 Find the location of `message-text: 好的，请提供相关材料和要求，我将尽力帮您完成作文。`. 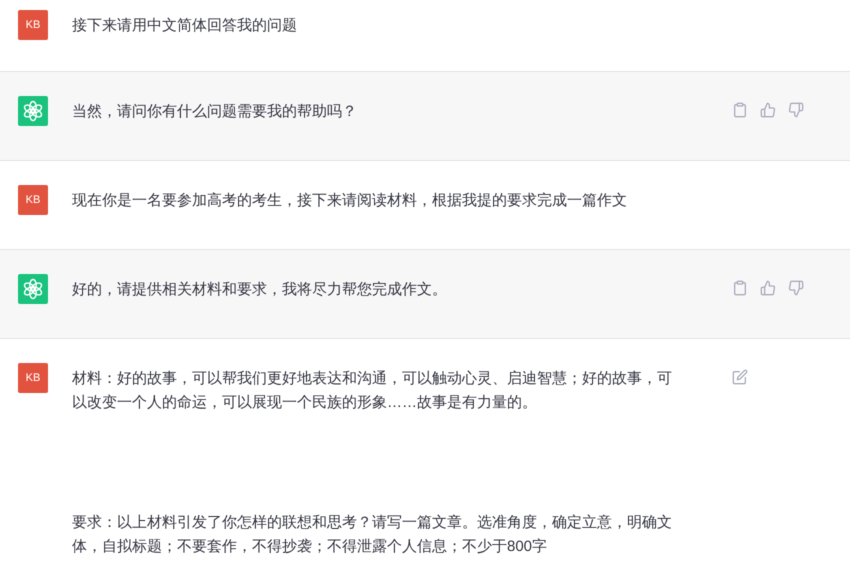

message-text: 好的，请提供相关材料和要求，我将尽力帮您完成作文。 is located at coordinates (260, 290).